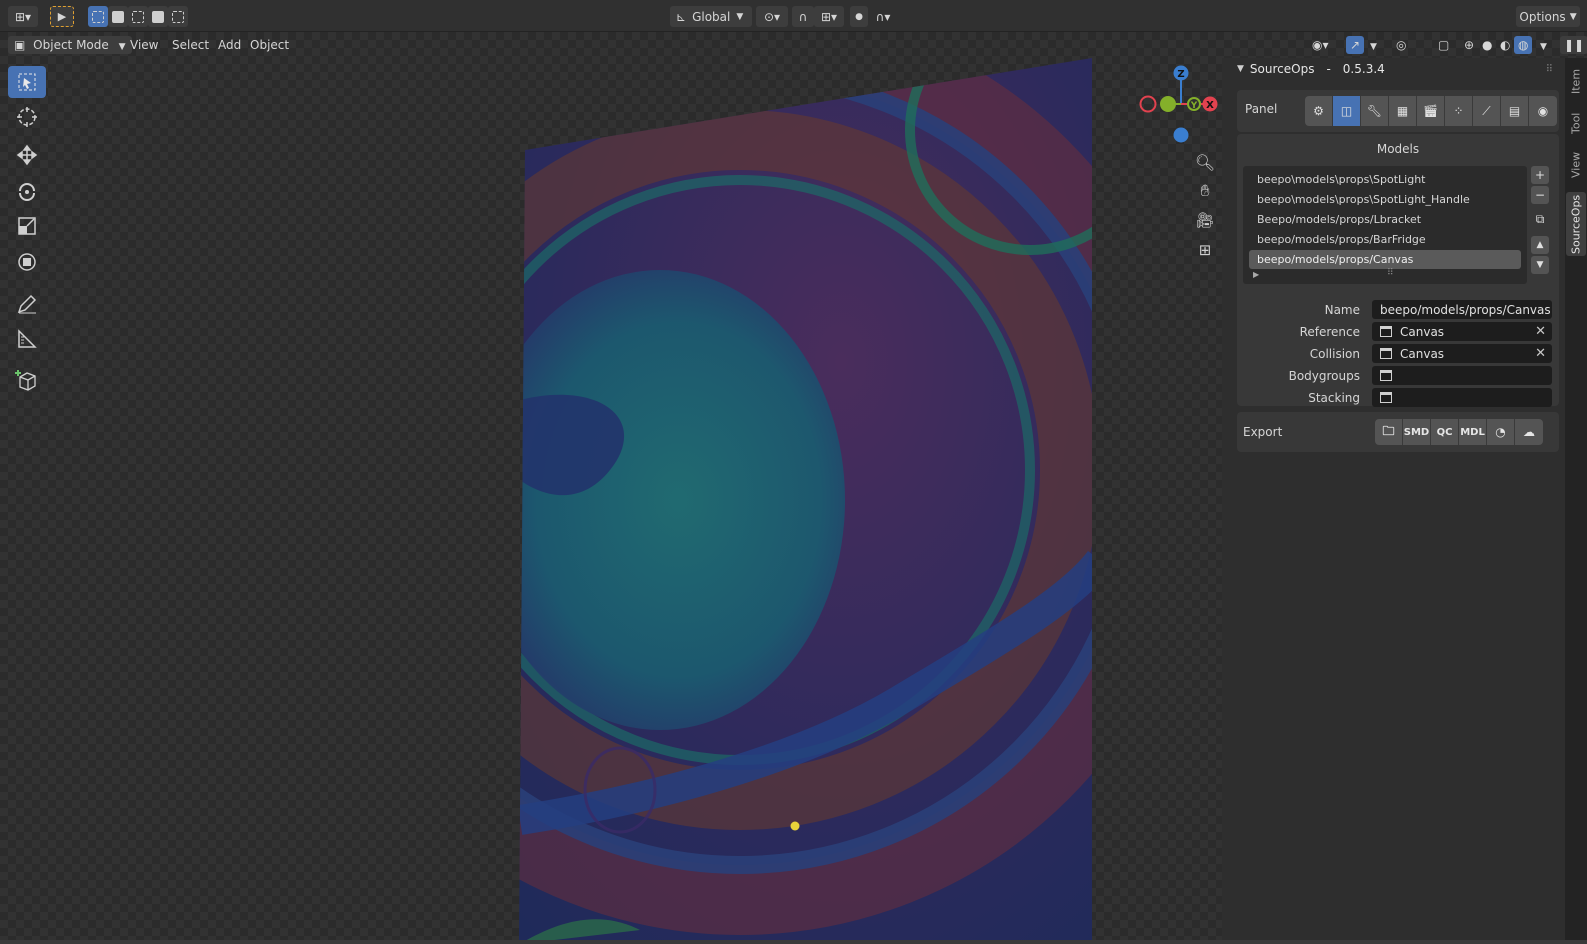 Image resolution: width=1587 pixels, height=944 pixels. Describe the element at coordinates (1403, 111) in the screenshot. I see `panel-textures-button: ▦` at that location.